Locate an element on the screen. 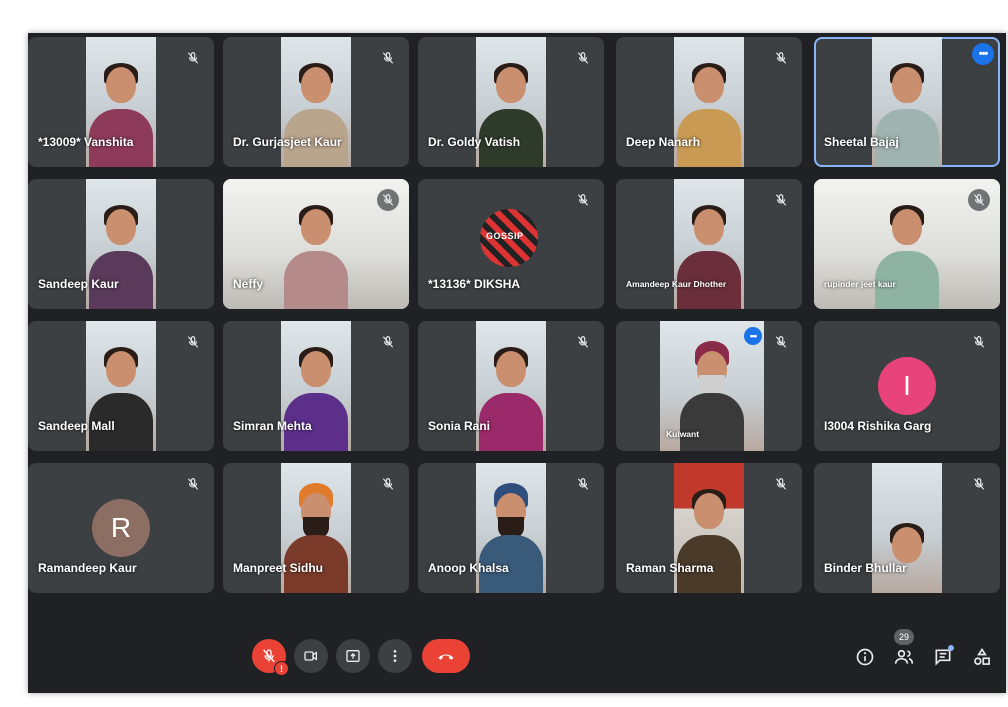 Image resolution: width=1008 pixels, height=707 pixels. mic-off-icon is located at coordinates (269, 656).